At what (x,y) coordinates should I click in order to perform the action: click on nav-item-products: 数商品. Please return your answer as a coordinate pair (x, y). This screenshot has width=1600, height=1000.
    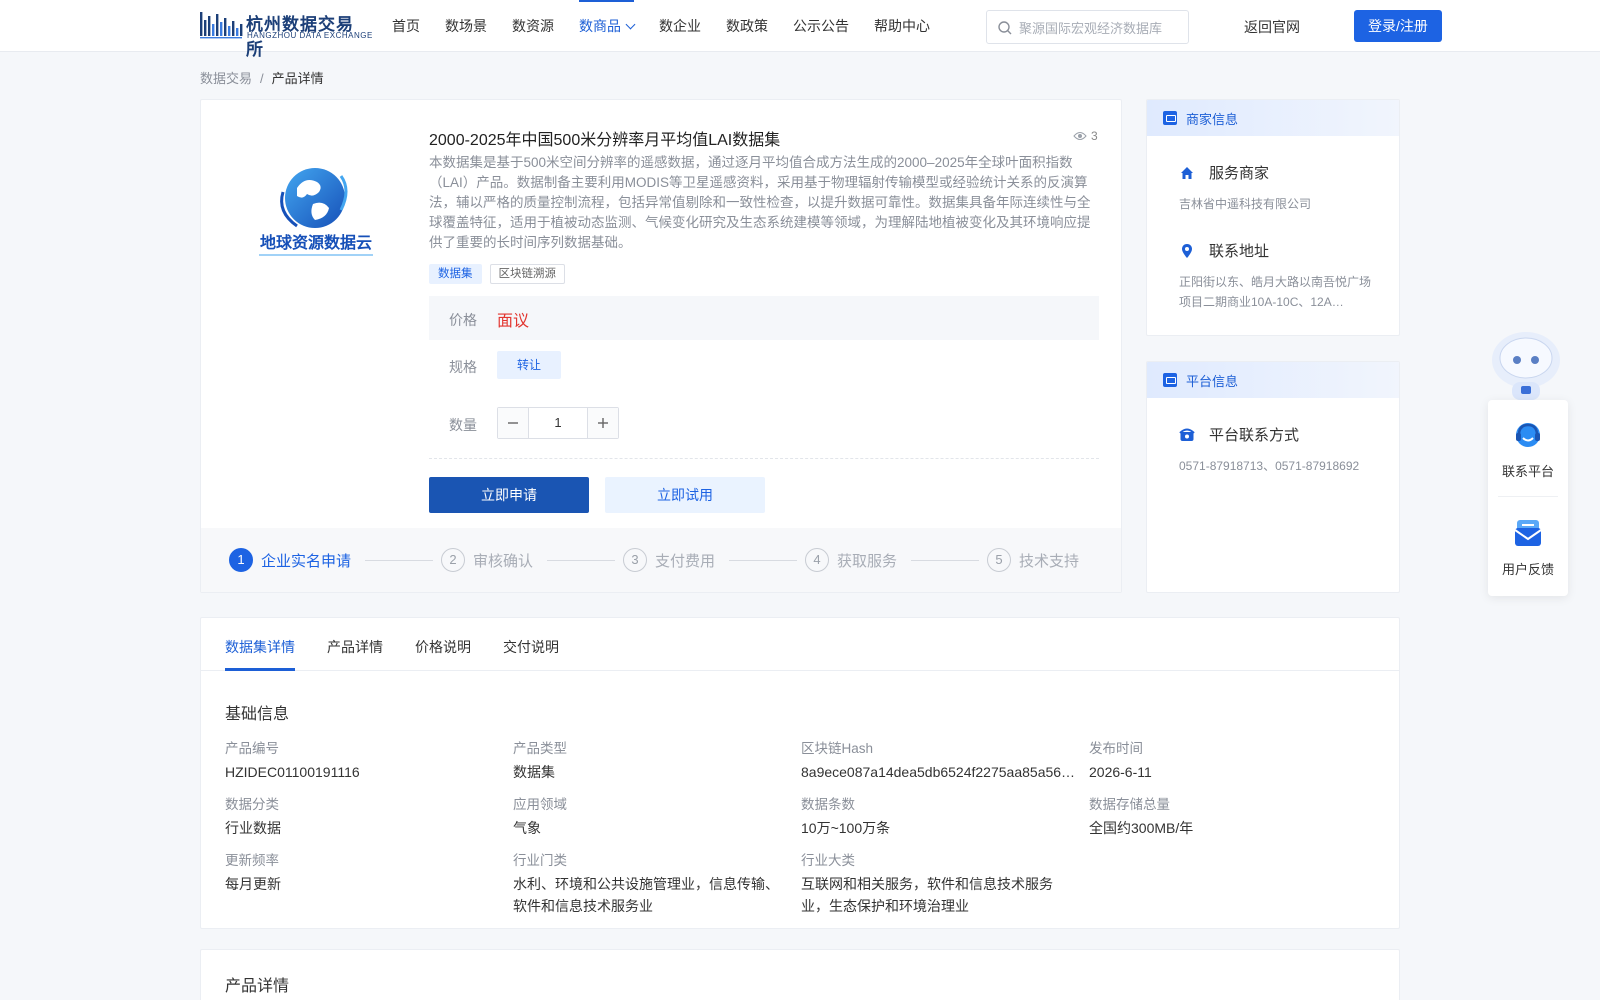
    Looking at the image, I should click on (607, 26).